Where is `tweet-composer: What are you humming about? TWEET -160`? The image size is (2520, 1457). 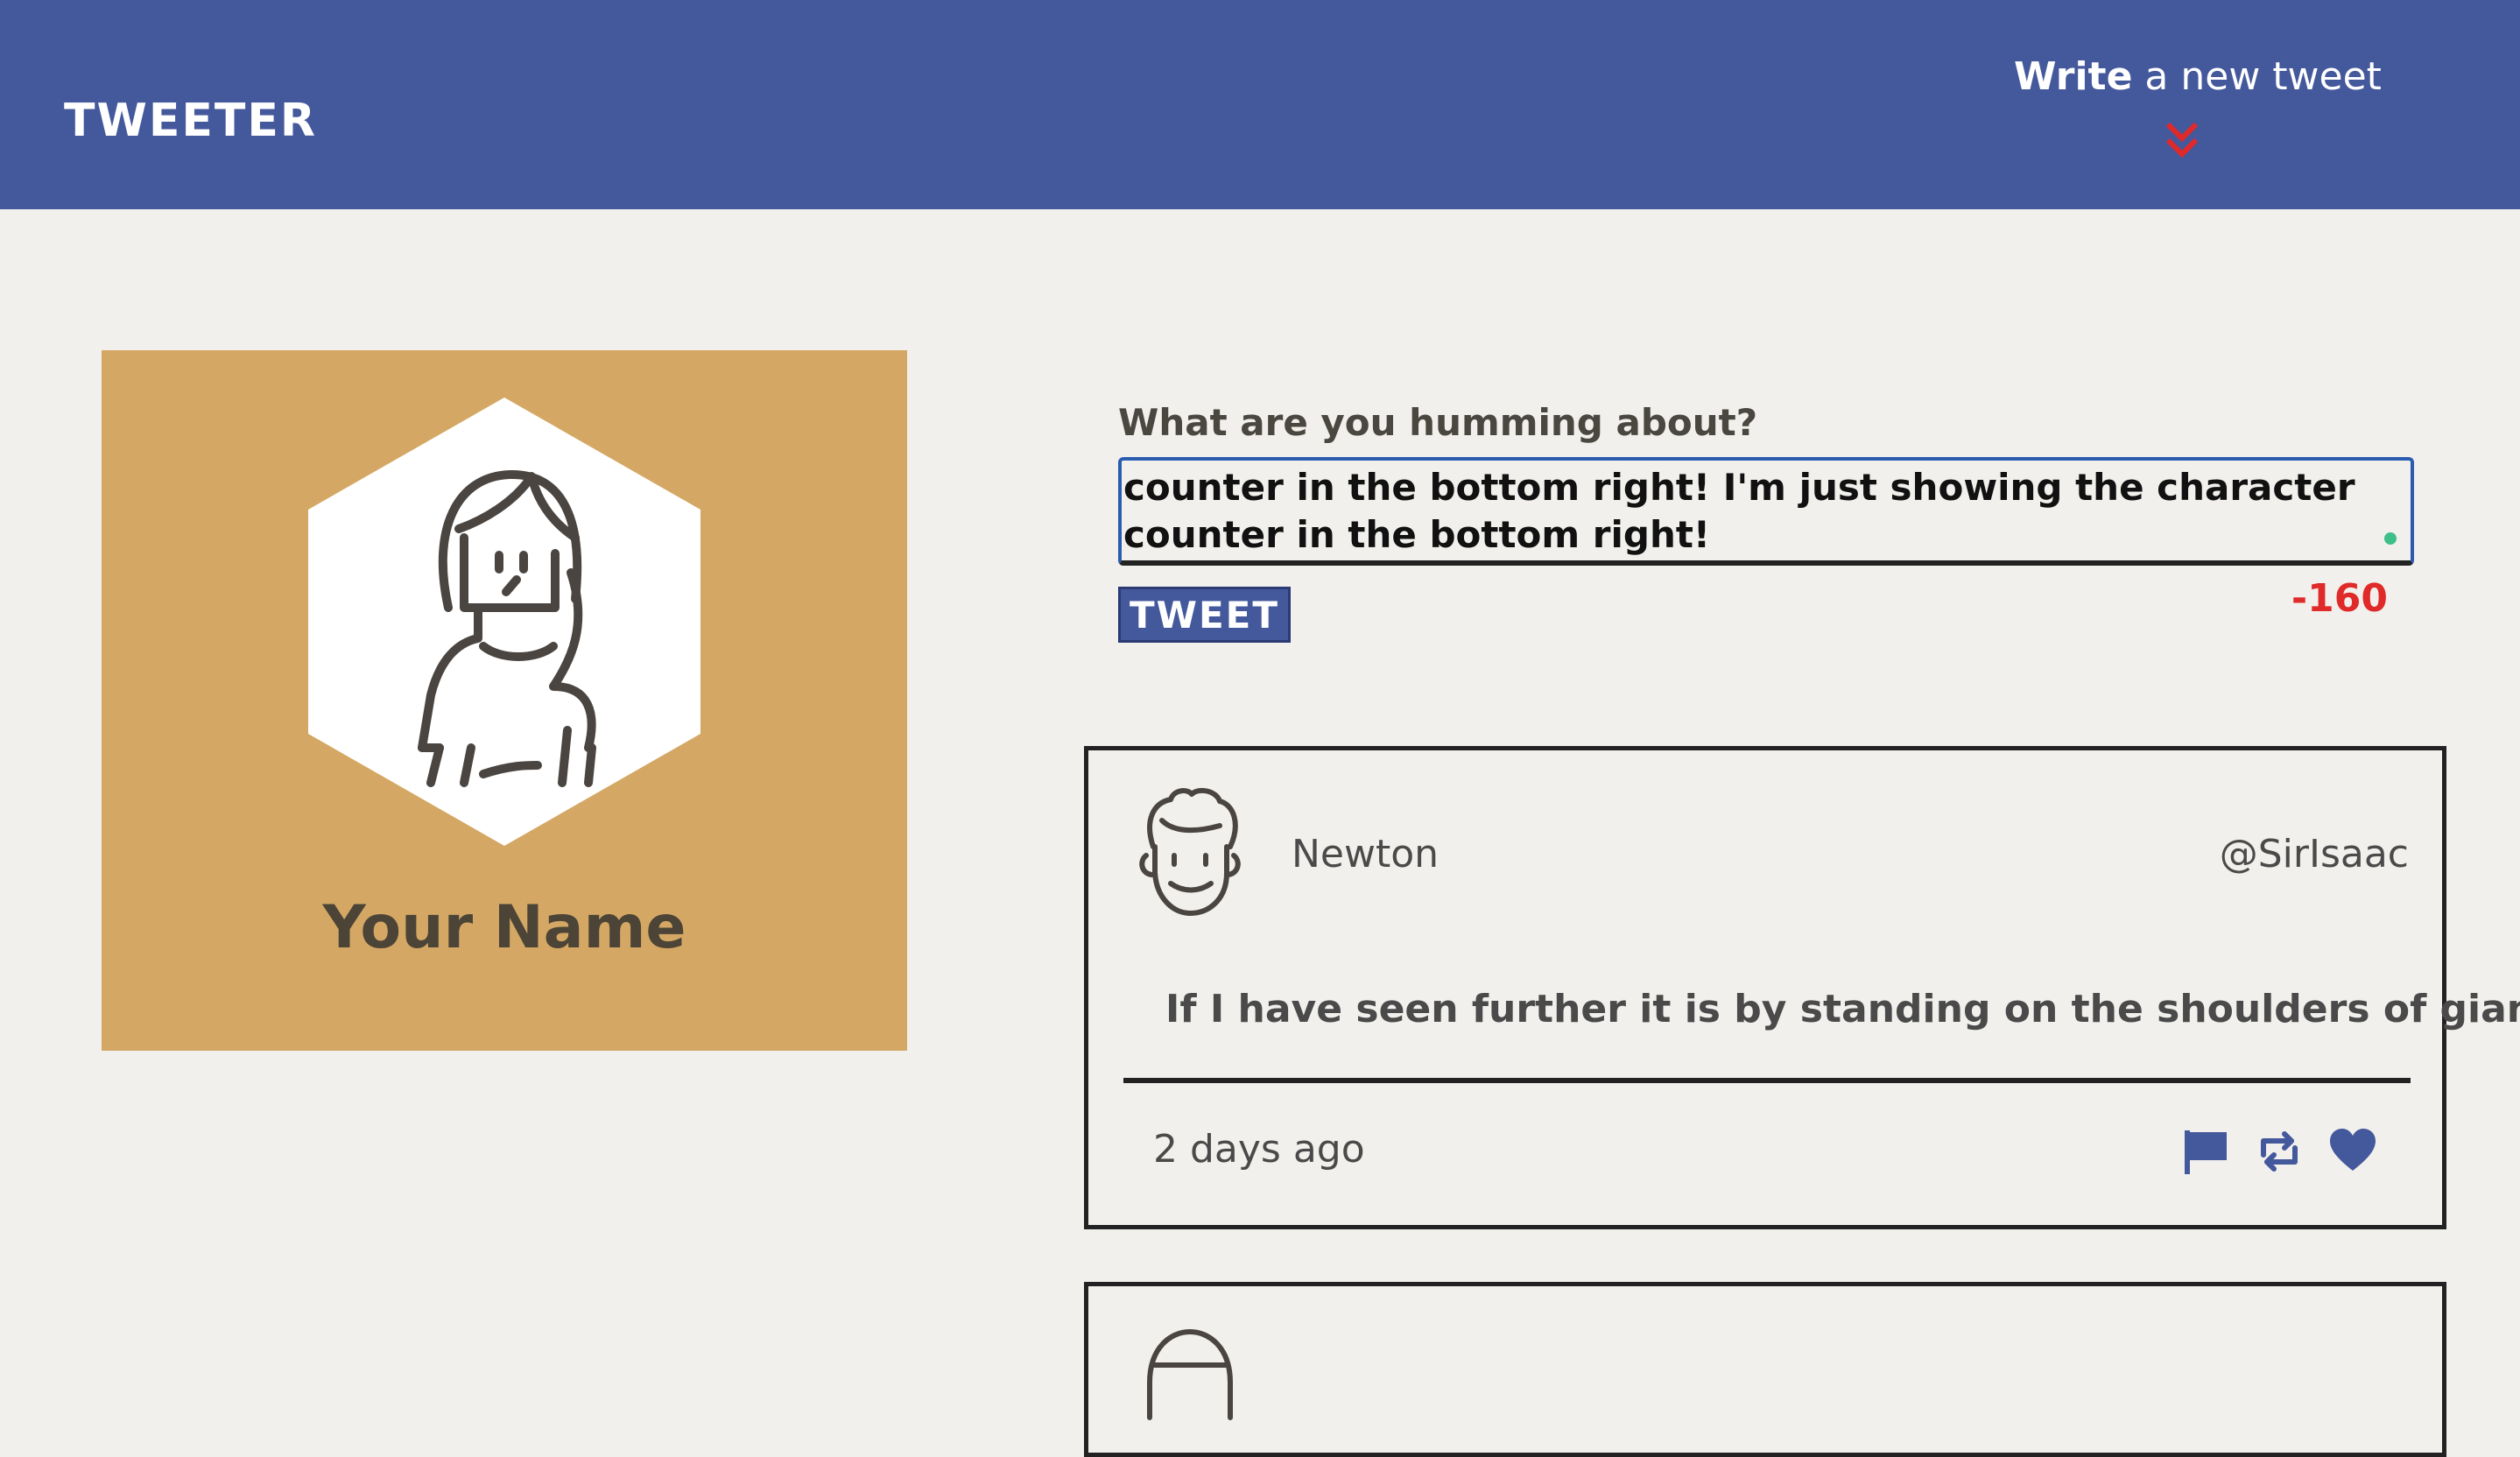
tweet-composer: What are you humming about? TWEET -160 is located at coordinates (1766, 522).